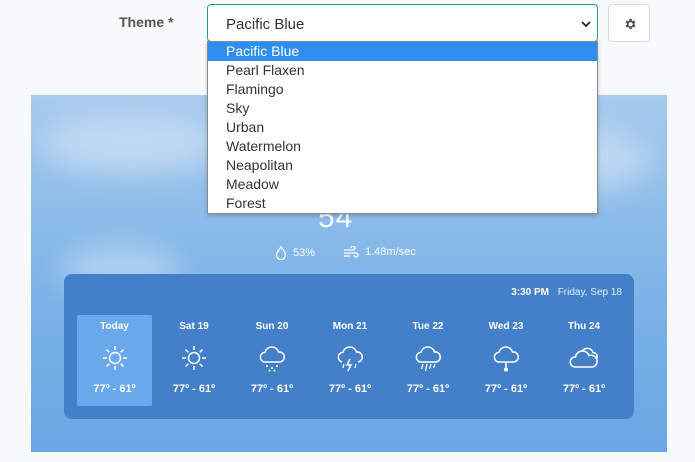 The height and width of the screenshot is (462, 695). I want to click on cloudy-icon, so click(583, 357).